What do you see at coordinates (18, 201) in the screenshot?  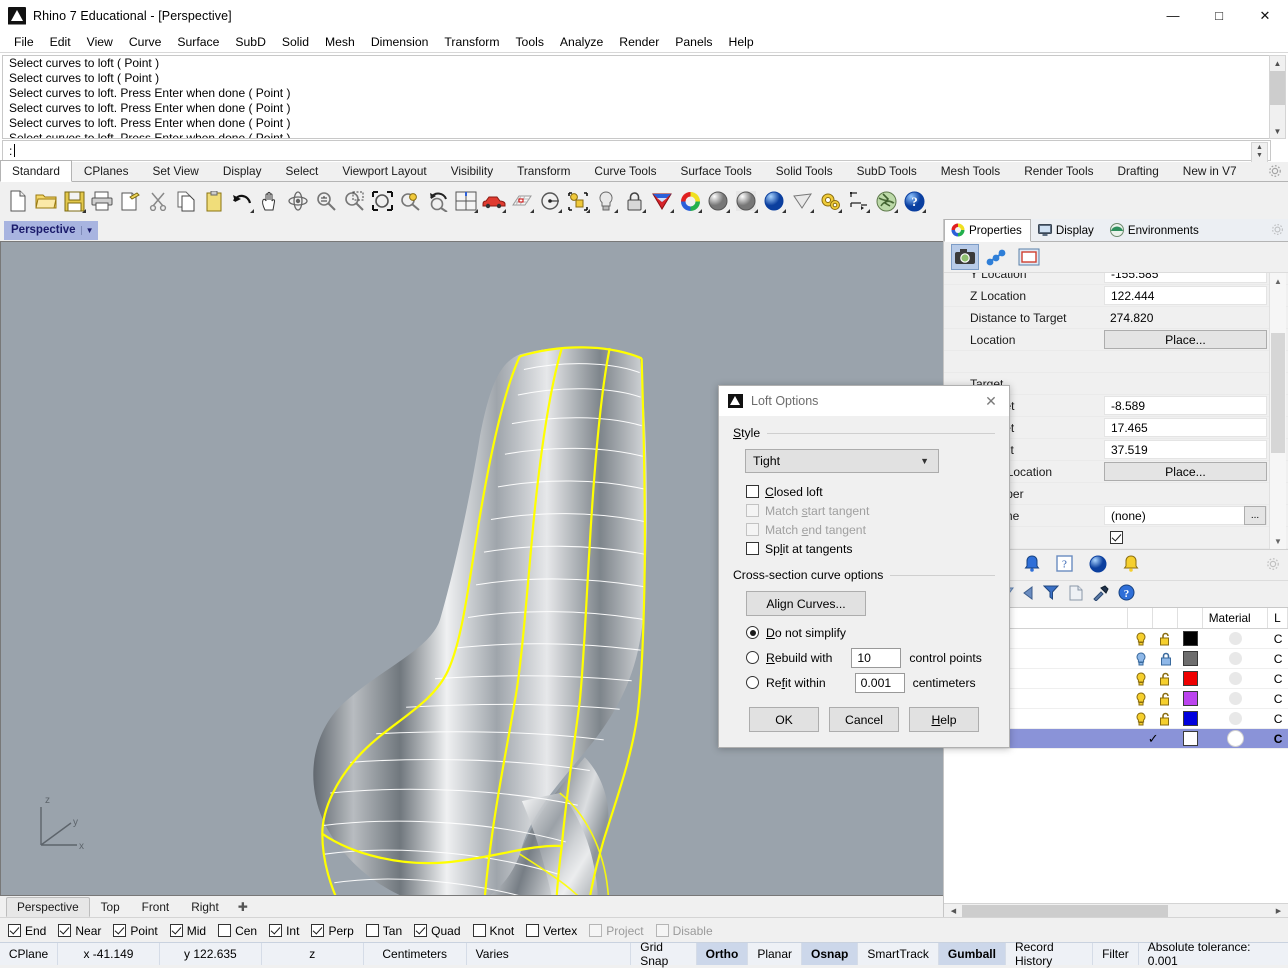 I see `new-file-icon` at bounding box center [18, 201].